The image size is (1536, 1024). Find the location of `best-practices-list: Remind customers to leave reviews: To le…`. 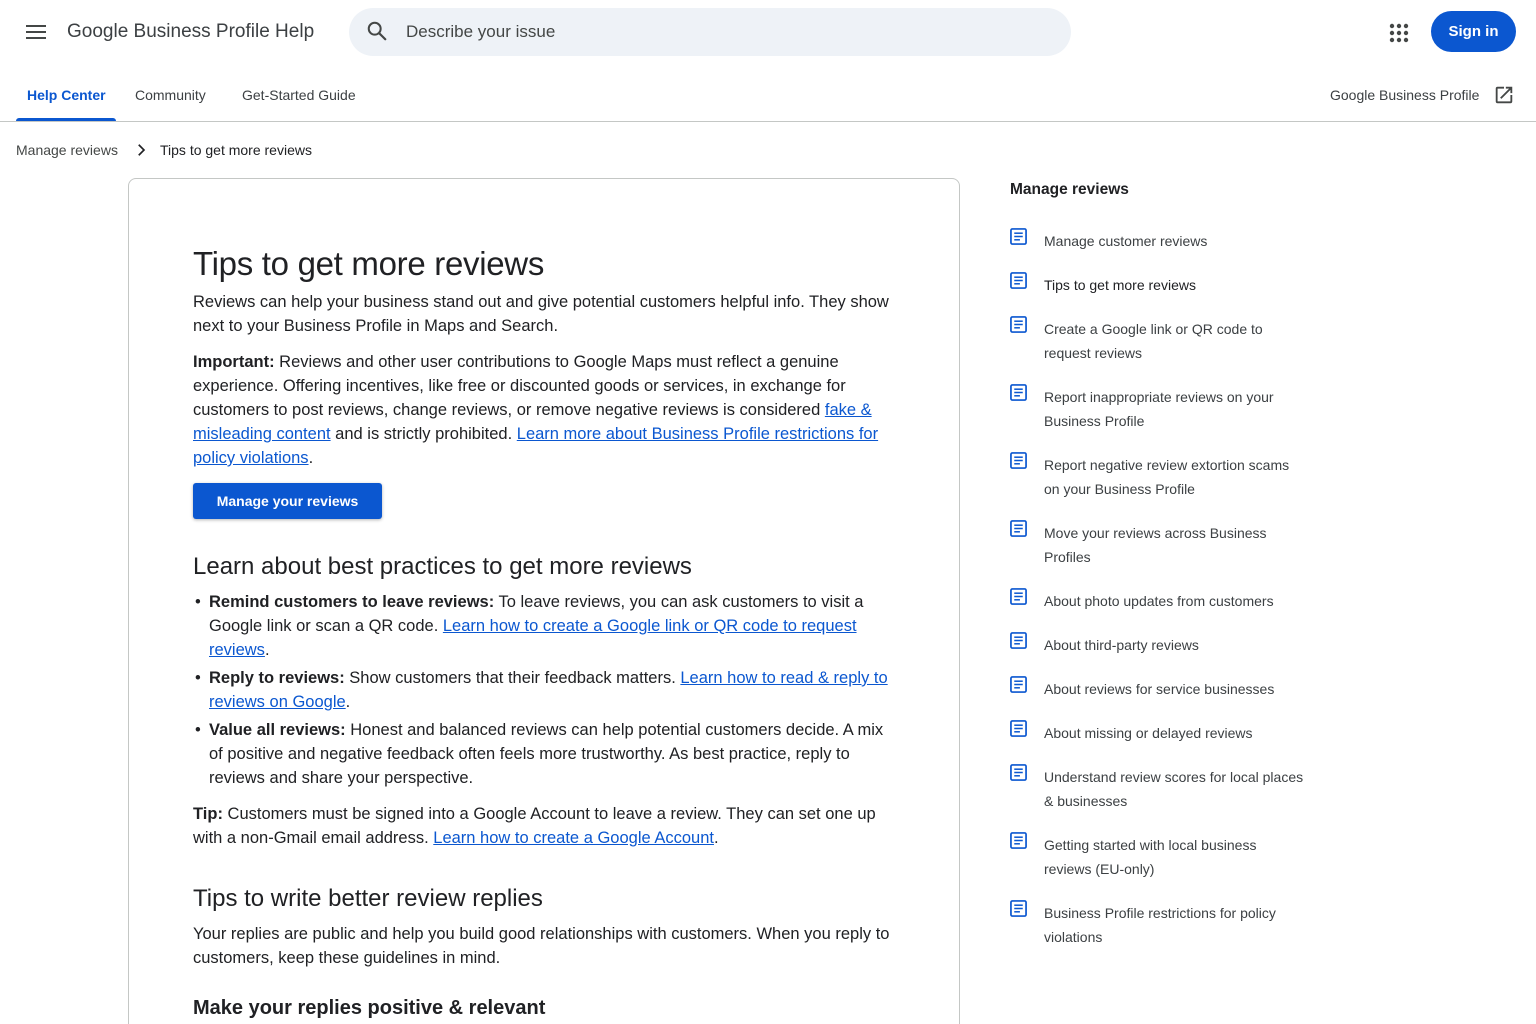

best-practices-list: Remind customers to leave reviews: To le… is located at coordinates (543, 692).